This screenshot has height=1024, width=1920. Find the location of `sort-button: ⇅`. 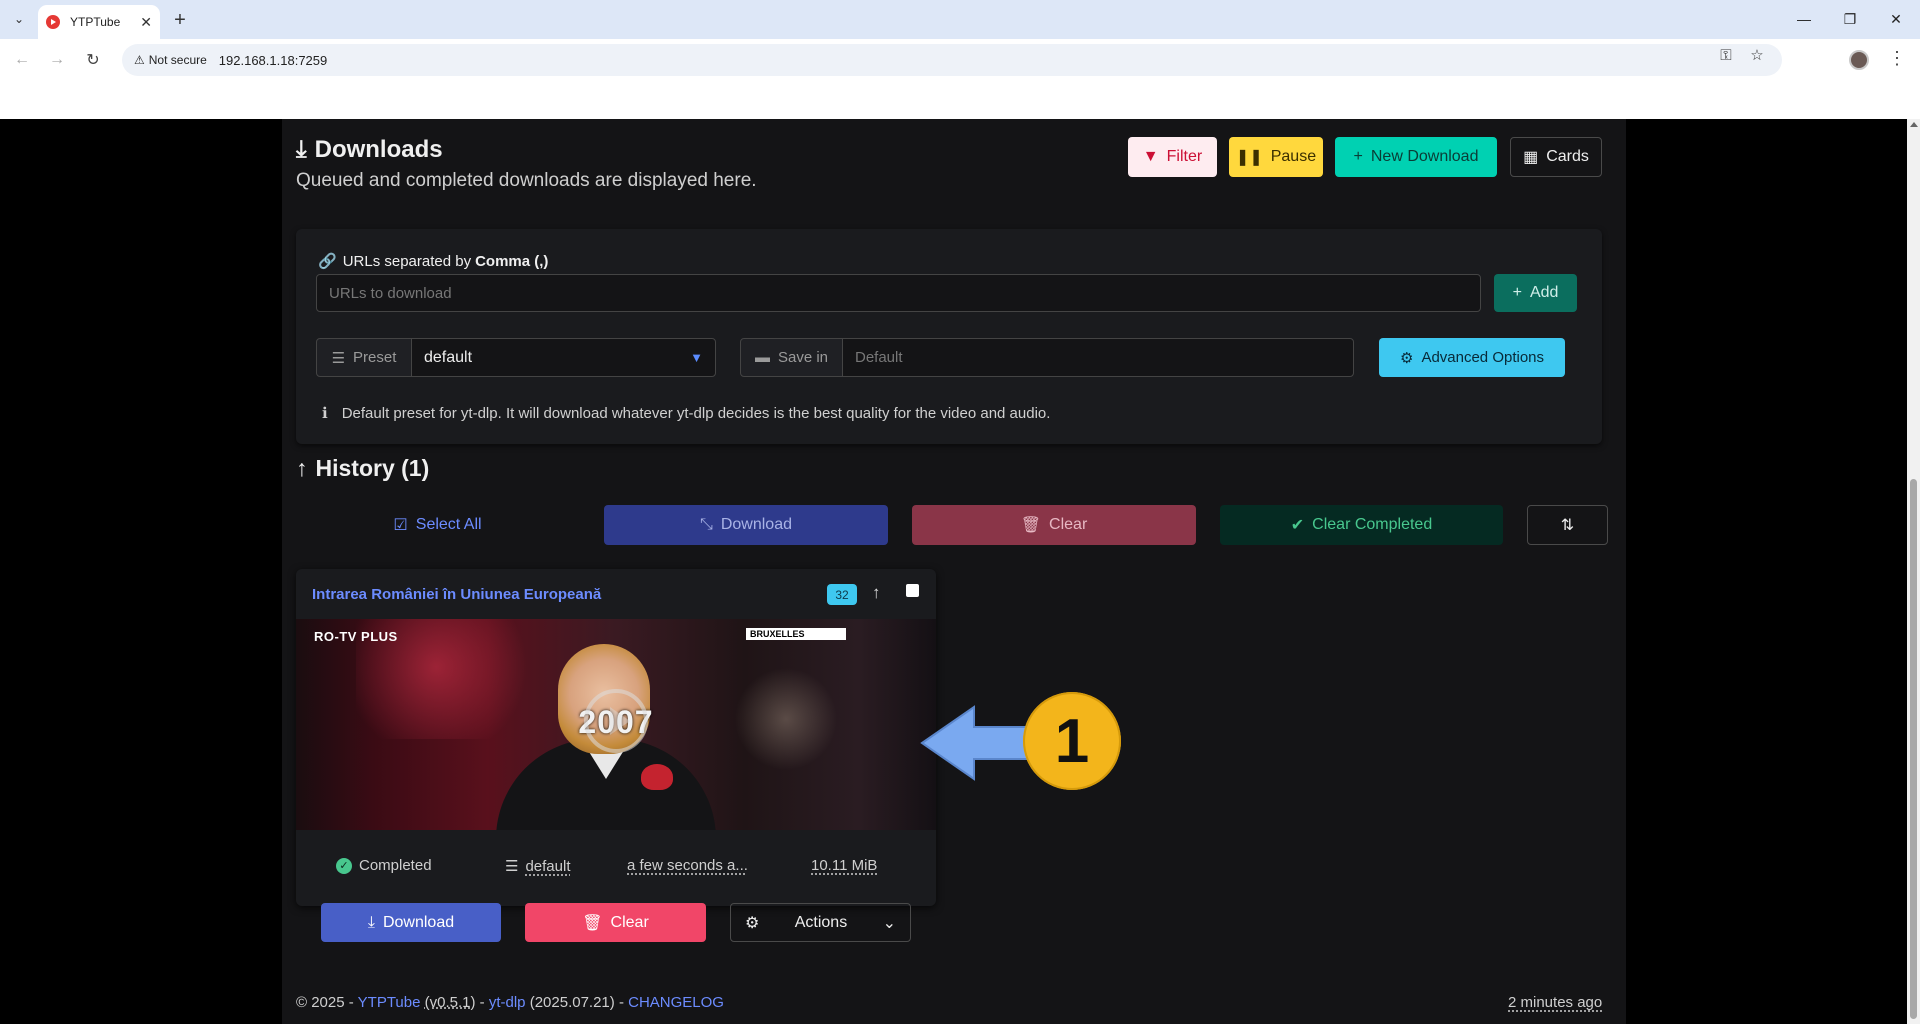

sort-button: ⇅ is located at coordinates (1567, 525).